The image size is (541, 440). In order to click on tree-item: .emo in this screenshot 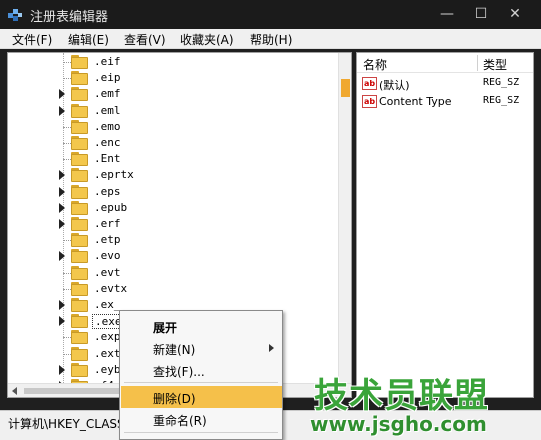, I will do `click(173, 127)`.